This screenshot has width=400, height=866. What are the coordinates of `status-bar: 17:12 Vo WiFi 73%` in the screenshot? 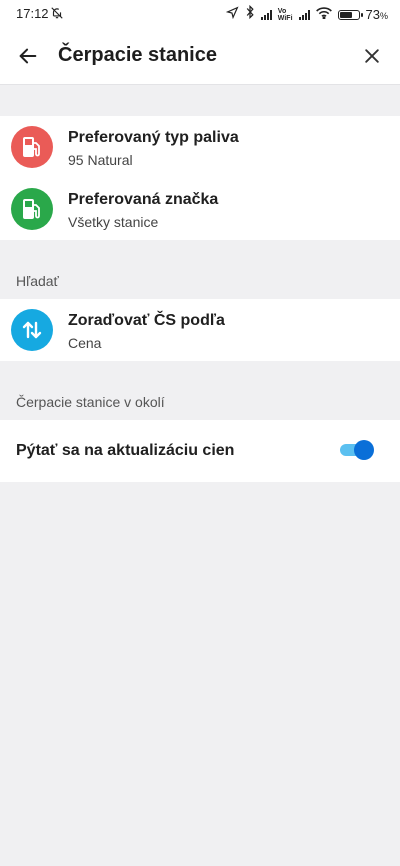 It's located at (200, 14).